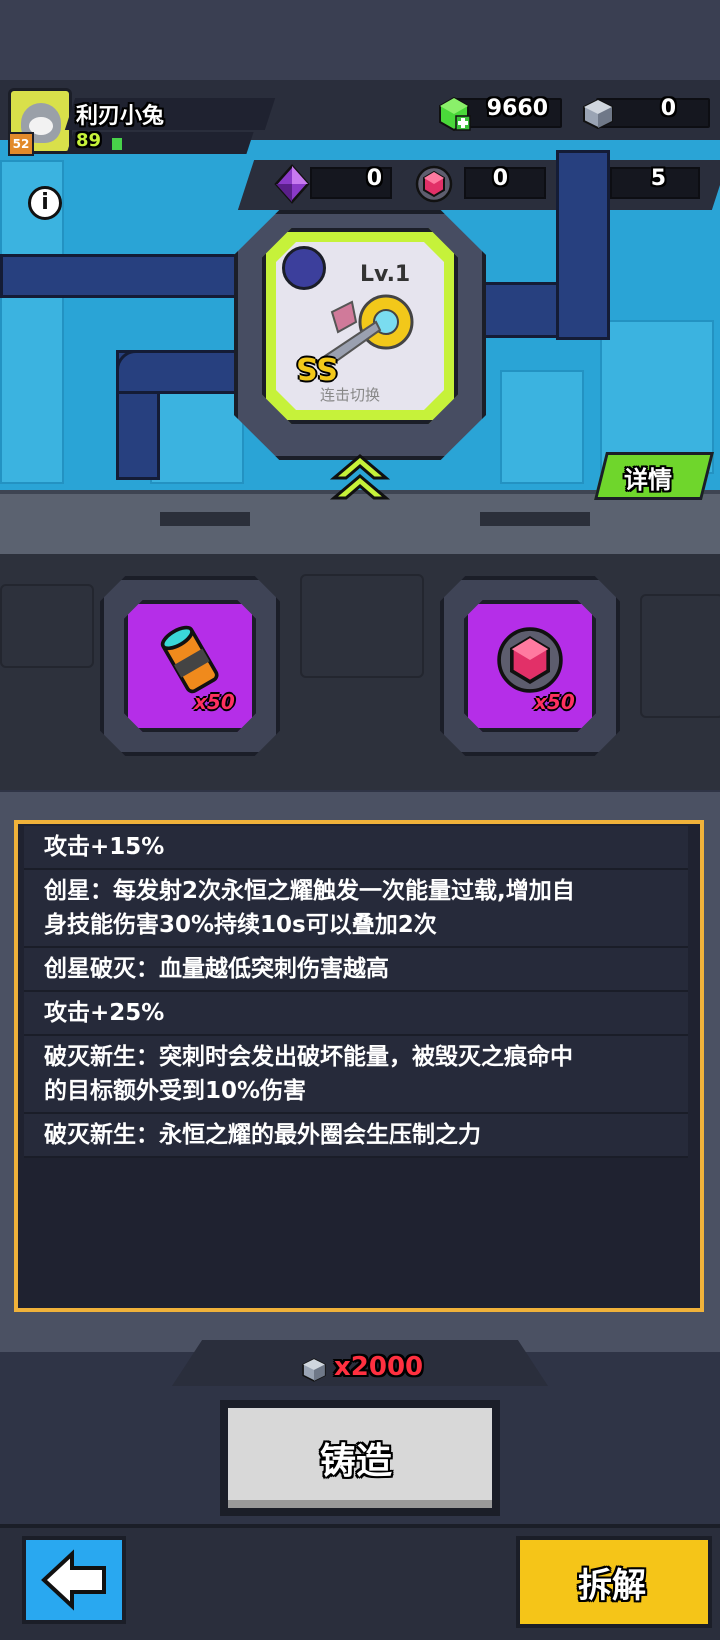 This screenshot has height=1640, width=720. Describe the element at coordinates (434, 184) in the screenshot. I see `red-core-icon` at that location.